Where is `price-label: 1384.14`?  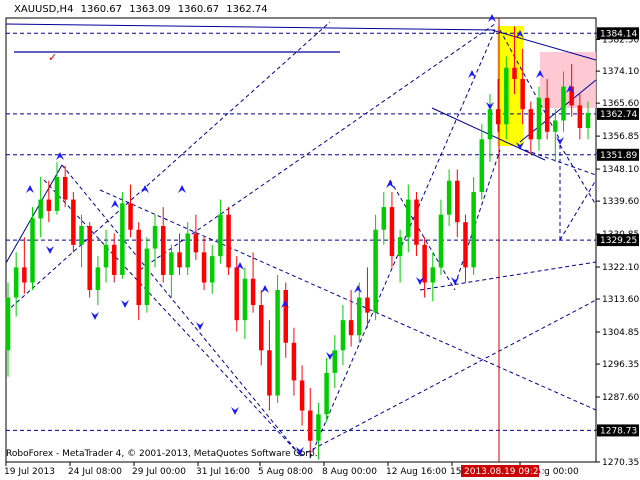 price-label: 1384.14 is located at coordinates (618, 34).